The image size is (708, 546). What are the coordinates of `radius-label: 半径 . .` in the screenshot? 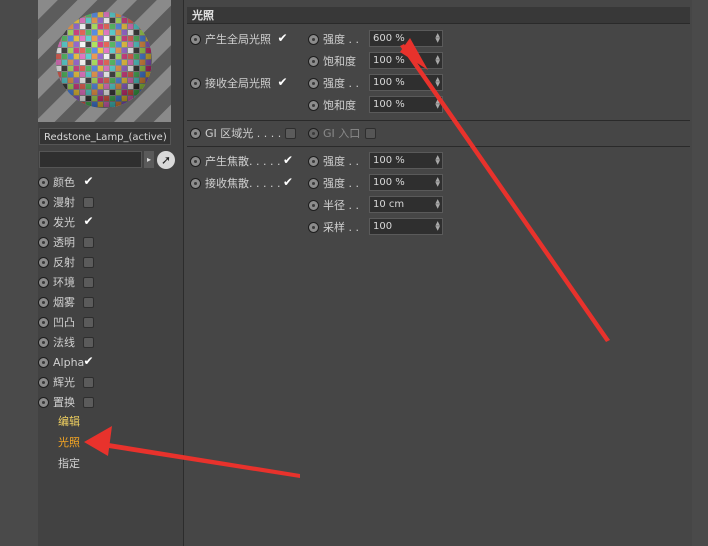 It's located at (341, 205).